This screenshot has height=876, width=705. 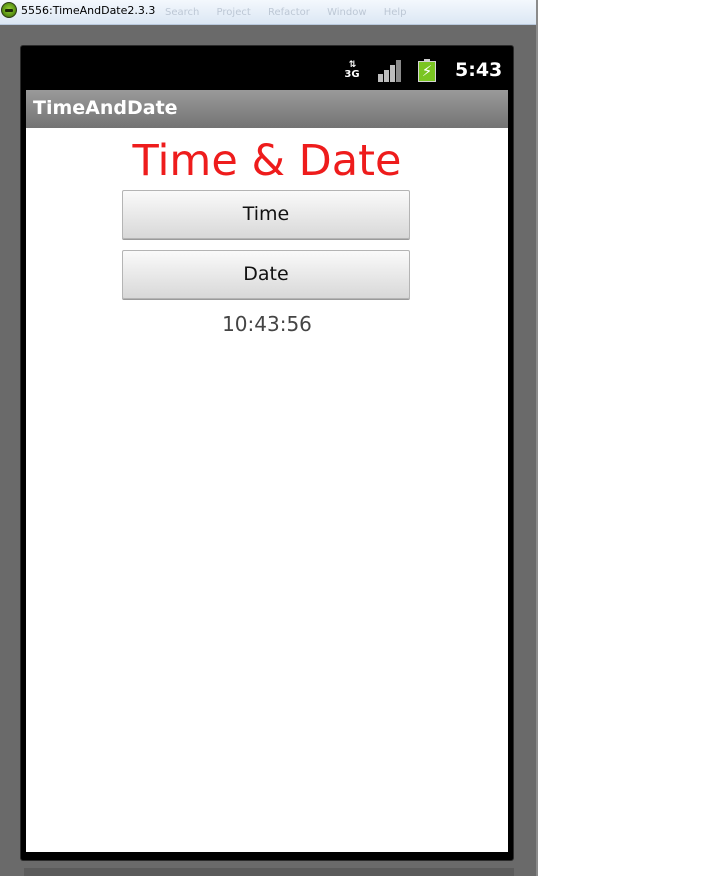 I want to click on background-menu-item: Project, so click(x=233, y=12).